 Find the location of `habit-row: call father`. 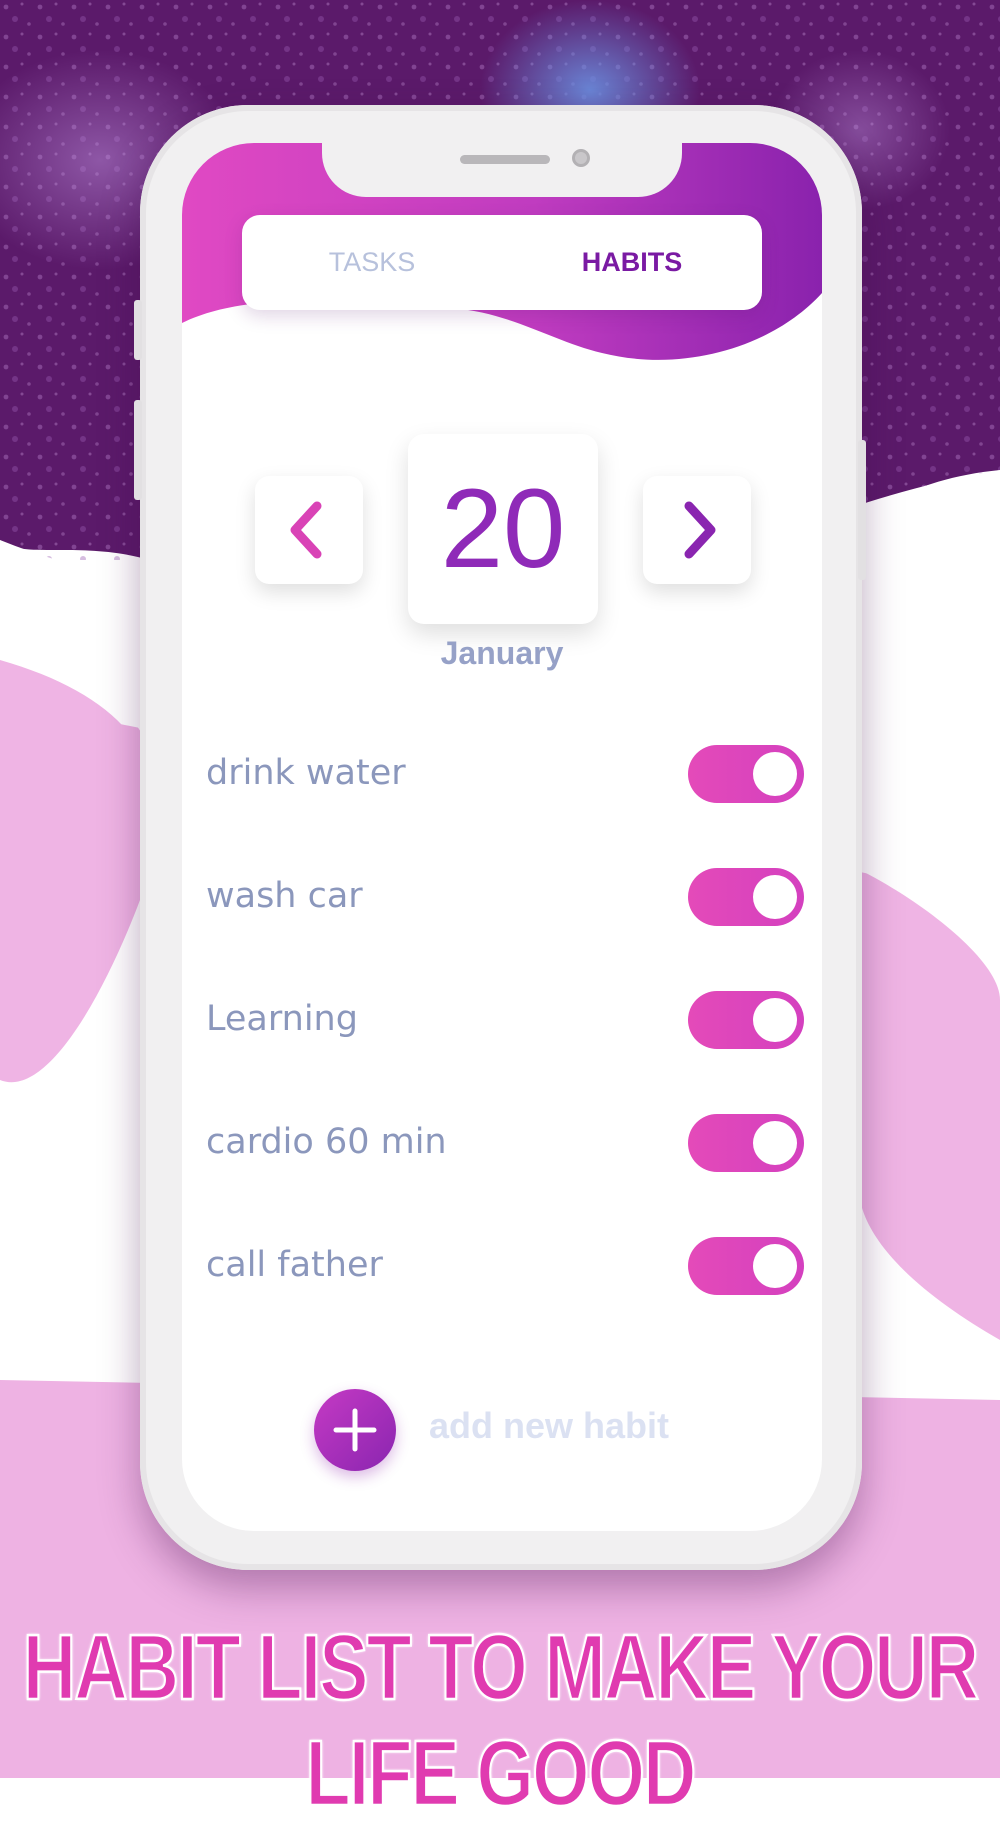

habit-row: call father is located at coordinates (505, 1267).